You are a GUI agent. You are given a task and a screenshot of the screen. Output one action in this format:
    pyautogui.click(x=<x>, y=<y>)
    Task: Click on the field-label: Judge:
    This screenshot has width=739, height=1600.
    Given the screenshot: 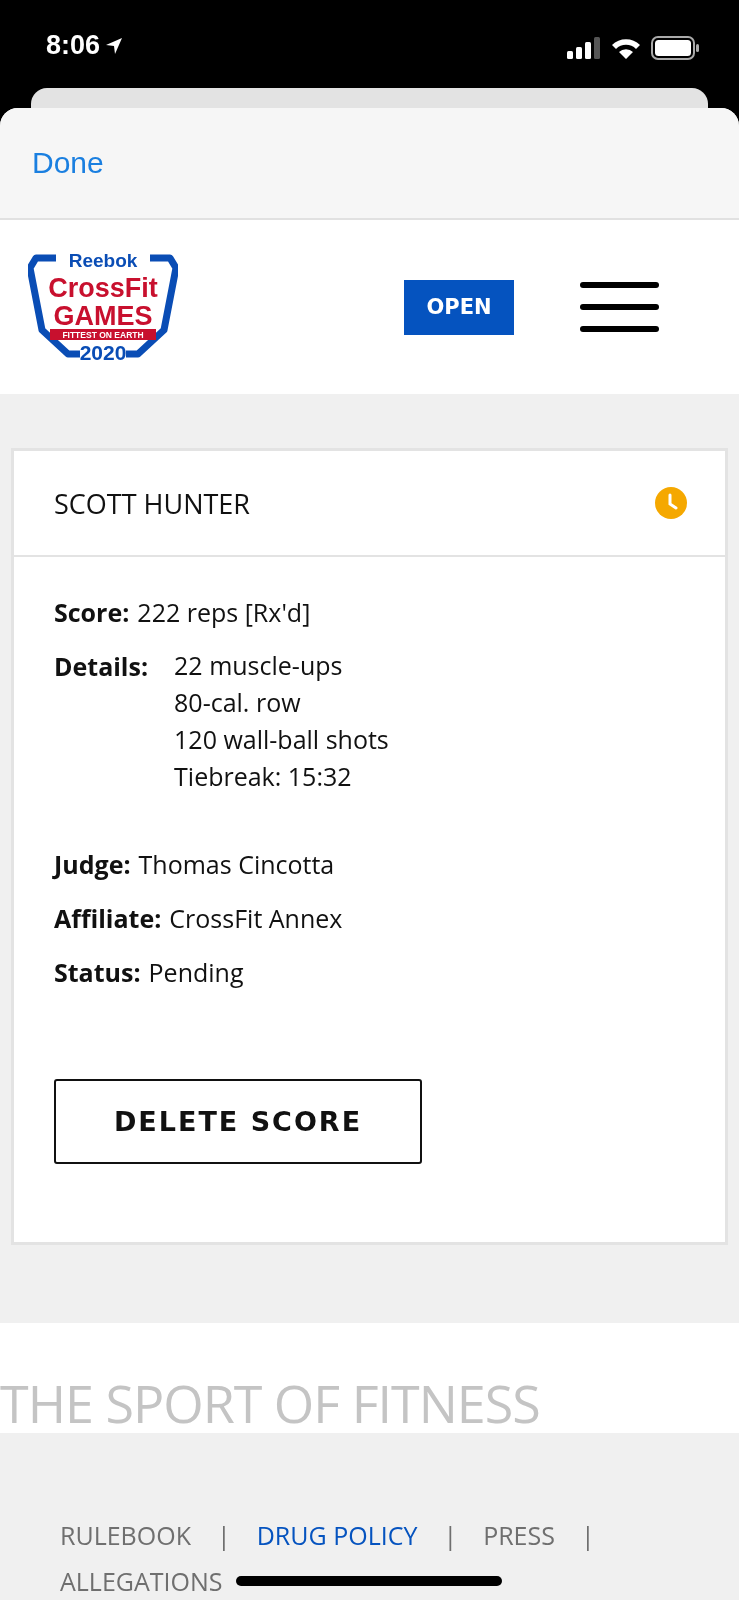 What is the action you would take?
    pyautogui.click(x=92, y=864)
    